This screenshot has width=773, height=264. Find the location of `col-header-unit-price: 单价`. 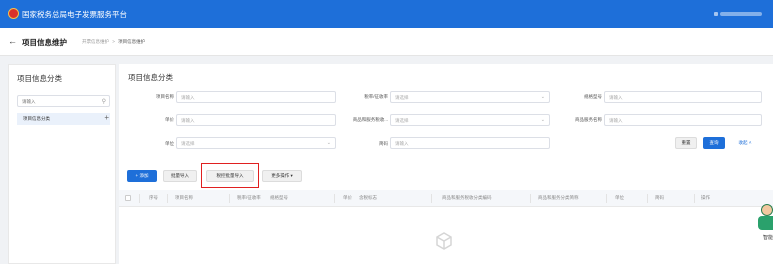

col-header-unit-price: 单价 is located at coordinates (347, 197).